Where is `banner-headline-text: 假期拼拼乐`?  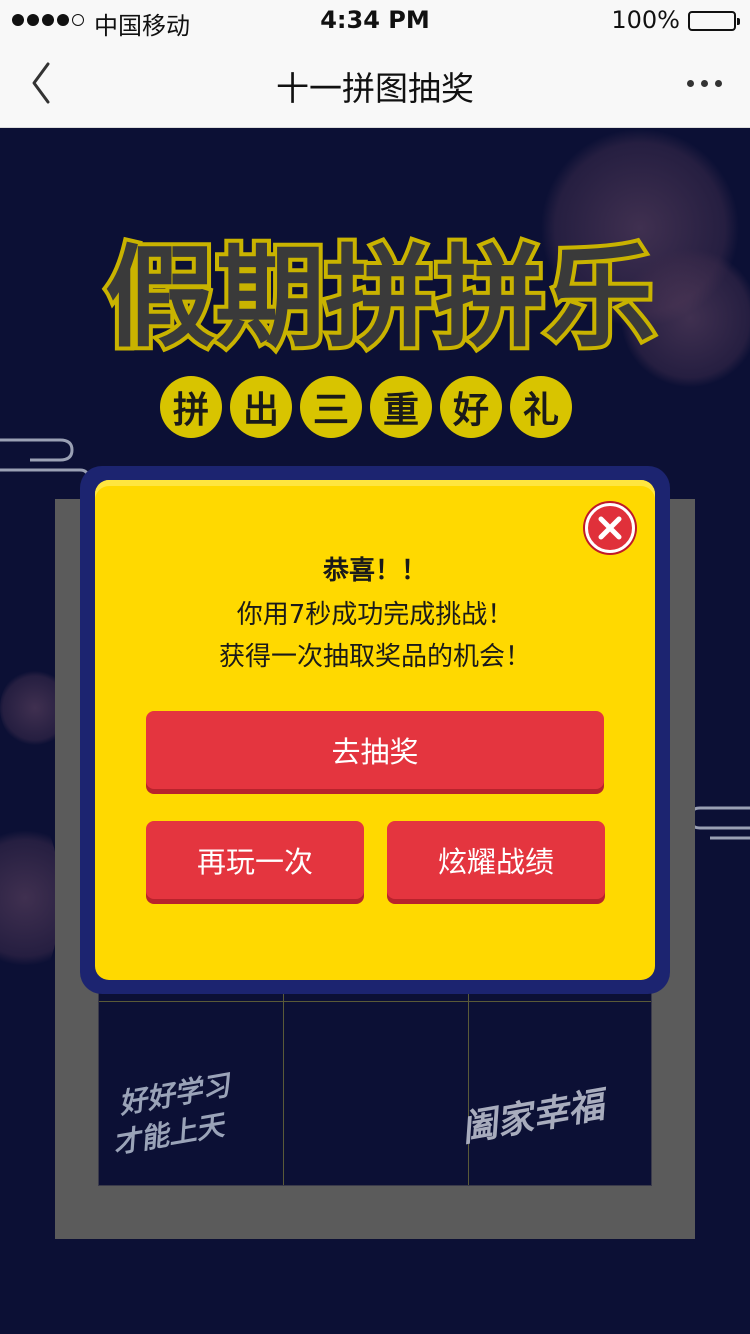 banner-headline-text: 假期拼拼乐 is located at coordinates (380, 298).